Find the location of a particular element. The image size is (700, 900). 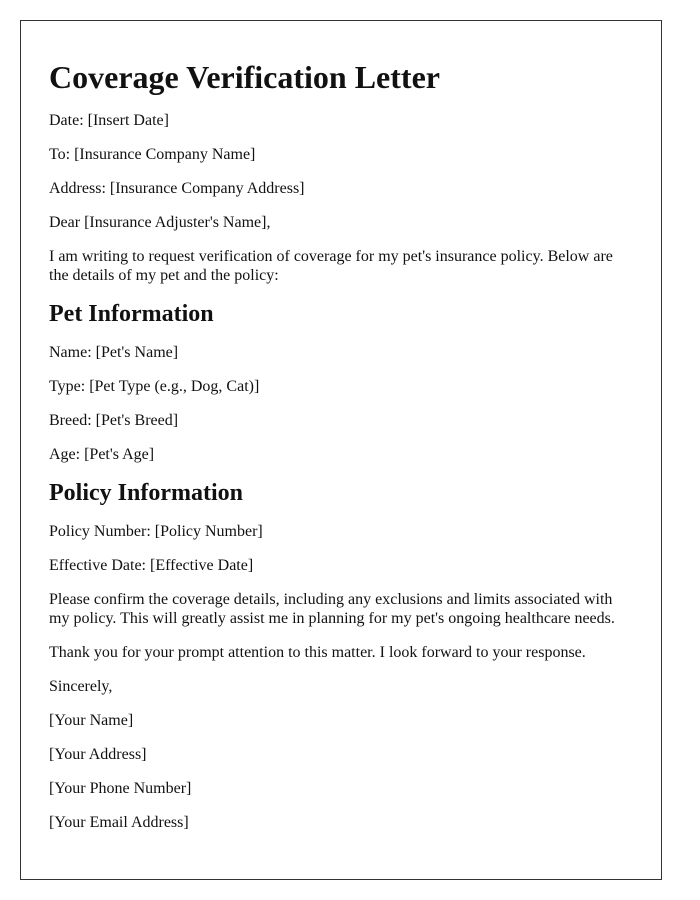

pet-age-line: Age: [Pet's Age] is located at coordinates (102, 454).